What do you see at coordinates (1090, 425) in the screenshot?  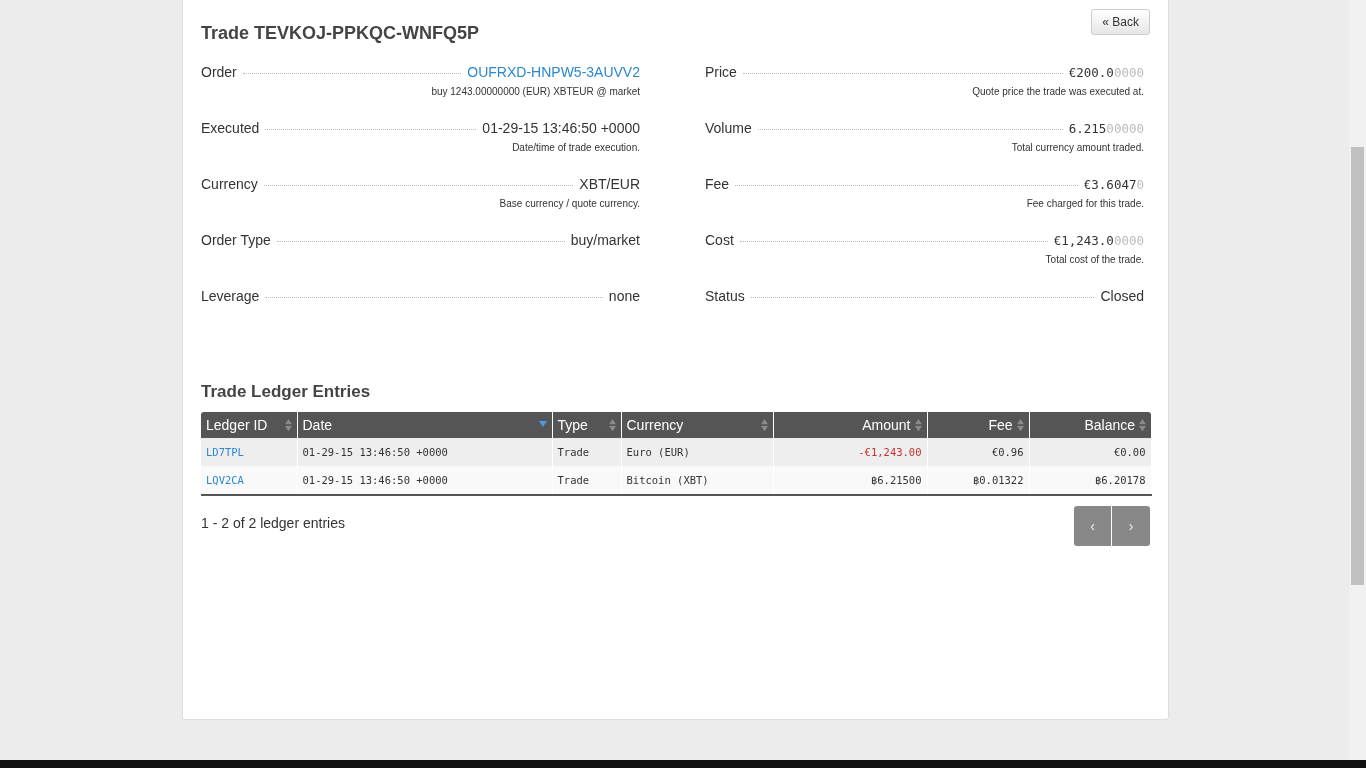 I see `column-header: Balance` at bounding box center [1090, 425].